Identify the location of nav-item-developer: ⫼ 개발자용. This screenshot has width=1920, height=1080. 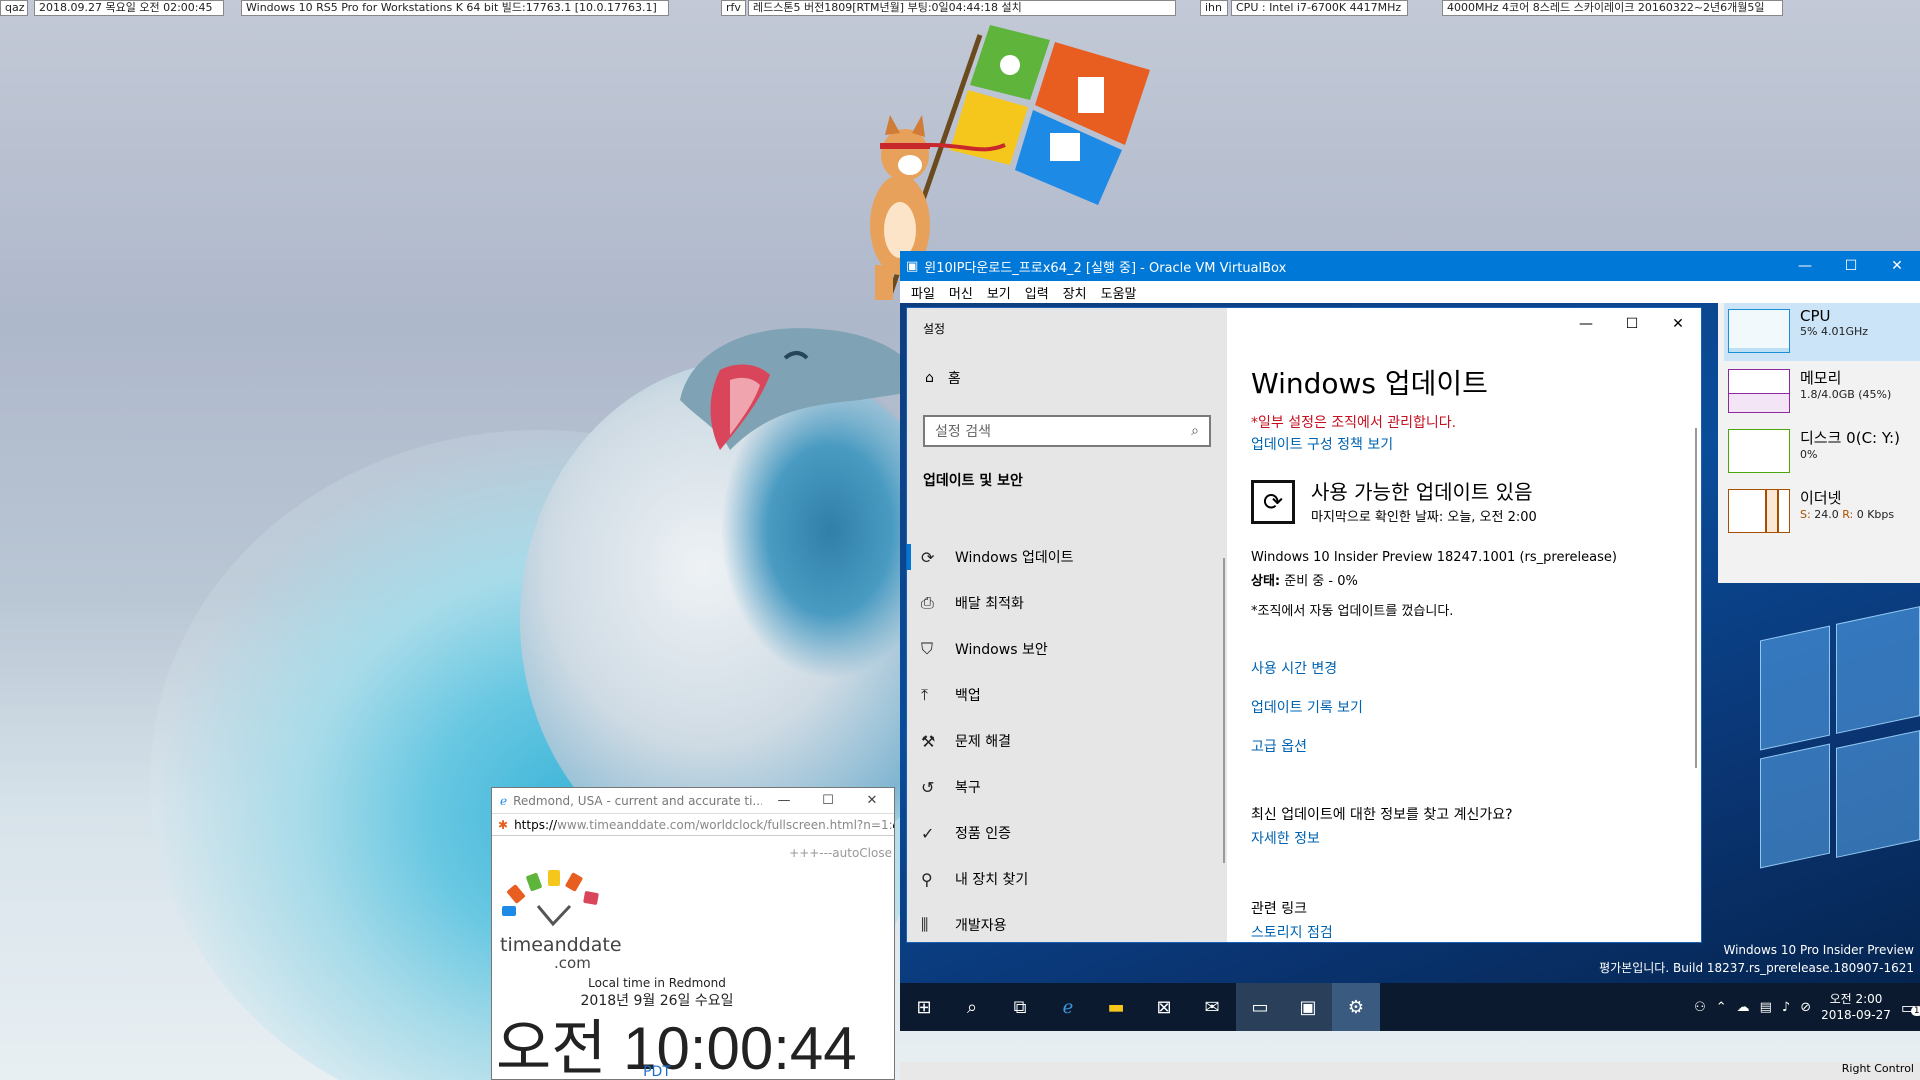
(1067, 922).